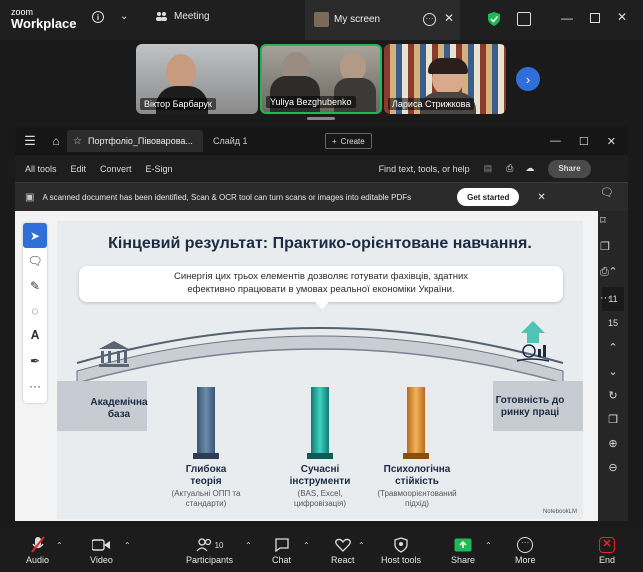 The height and width of the screenshot is (572, 643). I want to click on my-screen-label: My screen, so click(357, 19).